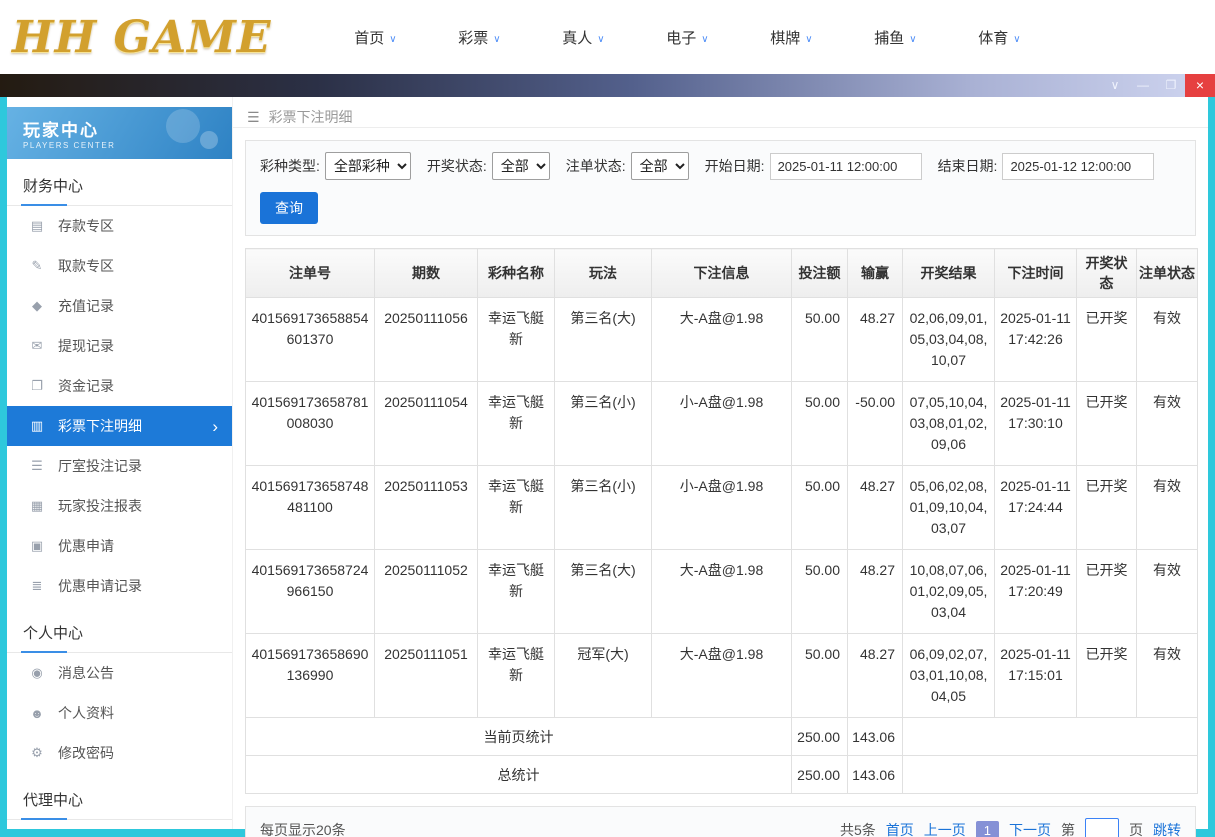 Image resolution: width=1215 pixels, height=837 pixels. Describe the element at coordinates (310, 591) in the screenshot. I see `table-cell: 401569173658724966150` at that location.